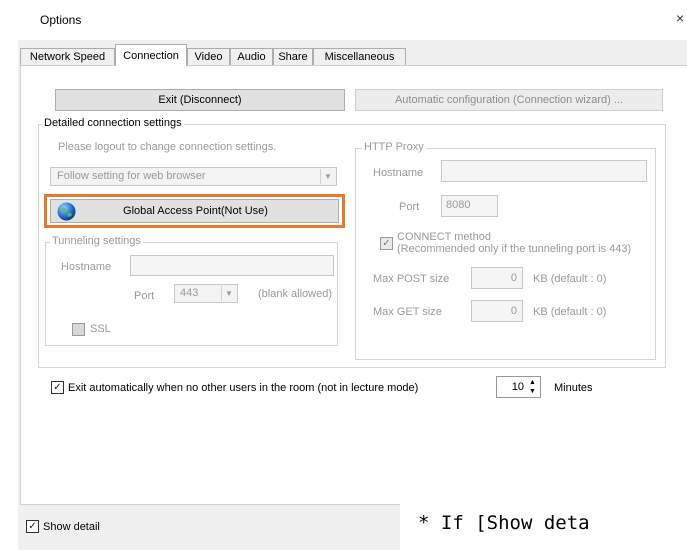 The width and height of the screenshot is (687, 550). I want to click on tunneling-hostname-input, so click(232, 265).